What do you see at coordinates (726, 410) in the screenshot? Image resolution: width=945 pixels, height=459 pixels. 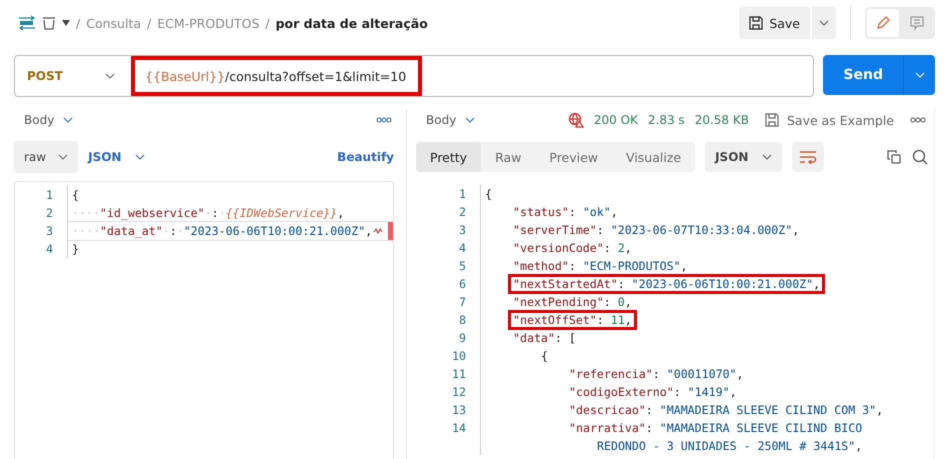 I see `code-line: "descricao": "MAMADEIRA SLEEVE CILIND COM 3",` at bounding box center [726, 410].